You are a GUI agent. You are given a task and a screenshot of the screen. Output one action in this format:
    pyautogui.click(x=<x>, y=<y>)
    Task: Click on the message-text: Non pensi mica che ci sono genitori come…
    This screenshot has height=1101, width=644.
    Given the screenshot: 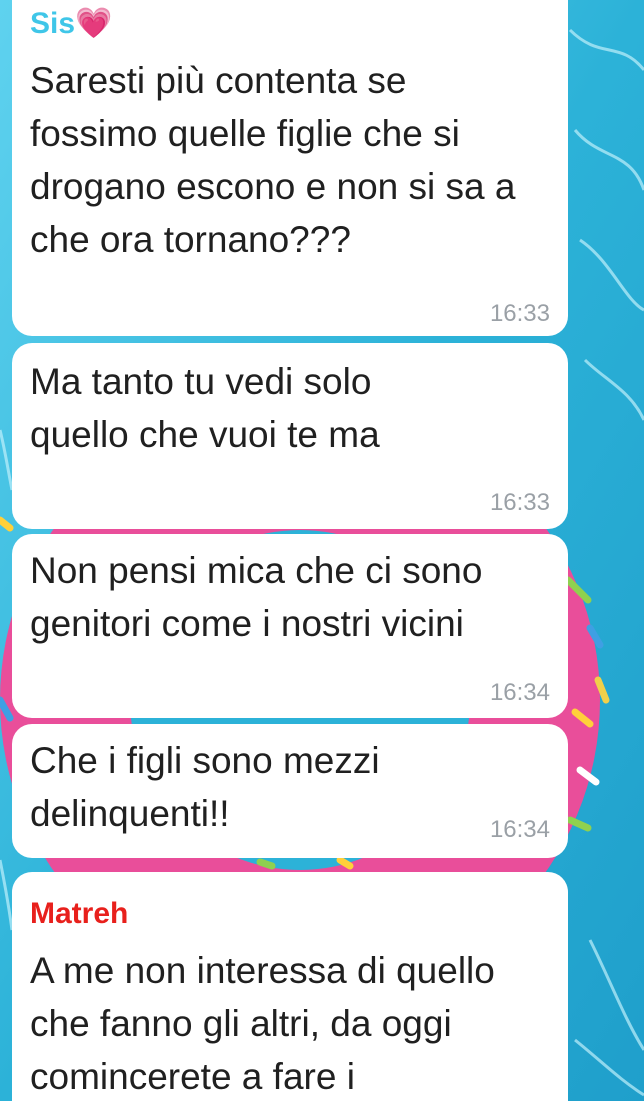 What is the action you would take?
    pyautogui.click(x=256, y=597)
    